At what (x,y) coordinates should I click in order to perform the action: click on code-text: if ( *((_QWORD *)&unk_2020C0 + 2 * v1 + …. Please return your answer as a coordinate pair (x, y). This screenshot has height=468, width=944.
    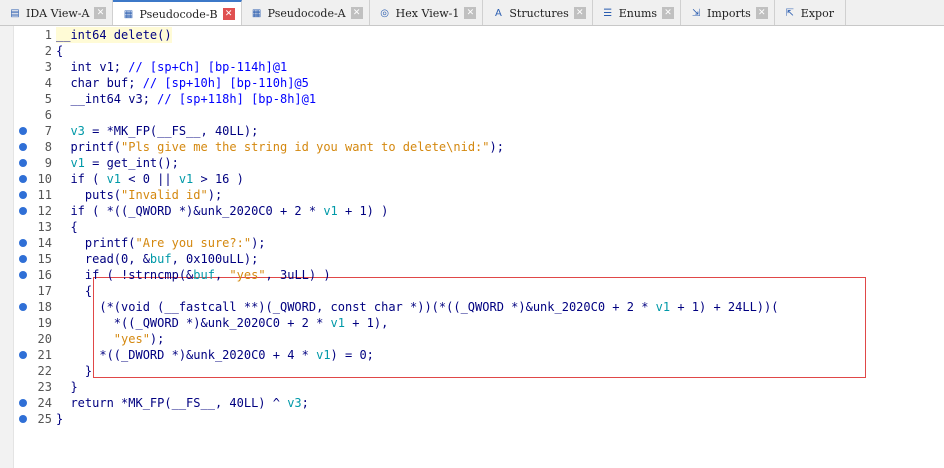
    Looking at the image, I should click on (222, 211).